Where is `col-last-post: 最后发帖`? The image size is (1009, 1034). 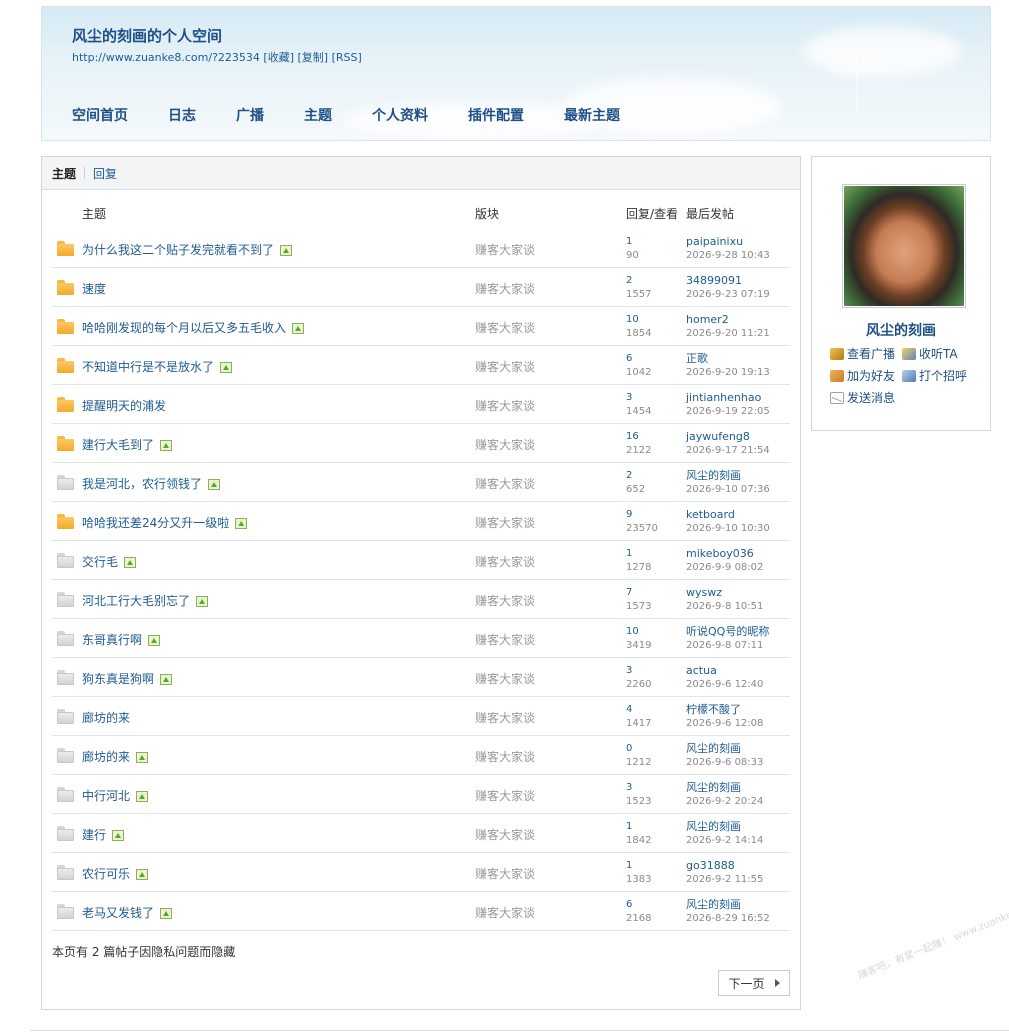
col-last-post: 最后发帖 is located at coordinates (710, 214).